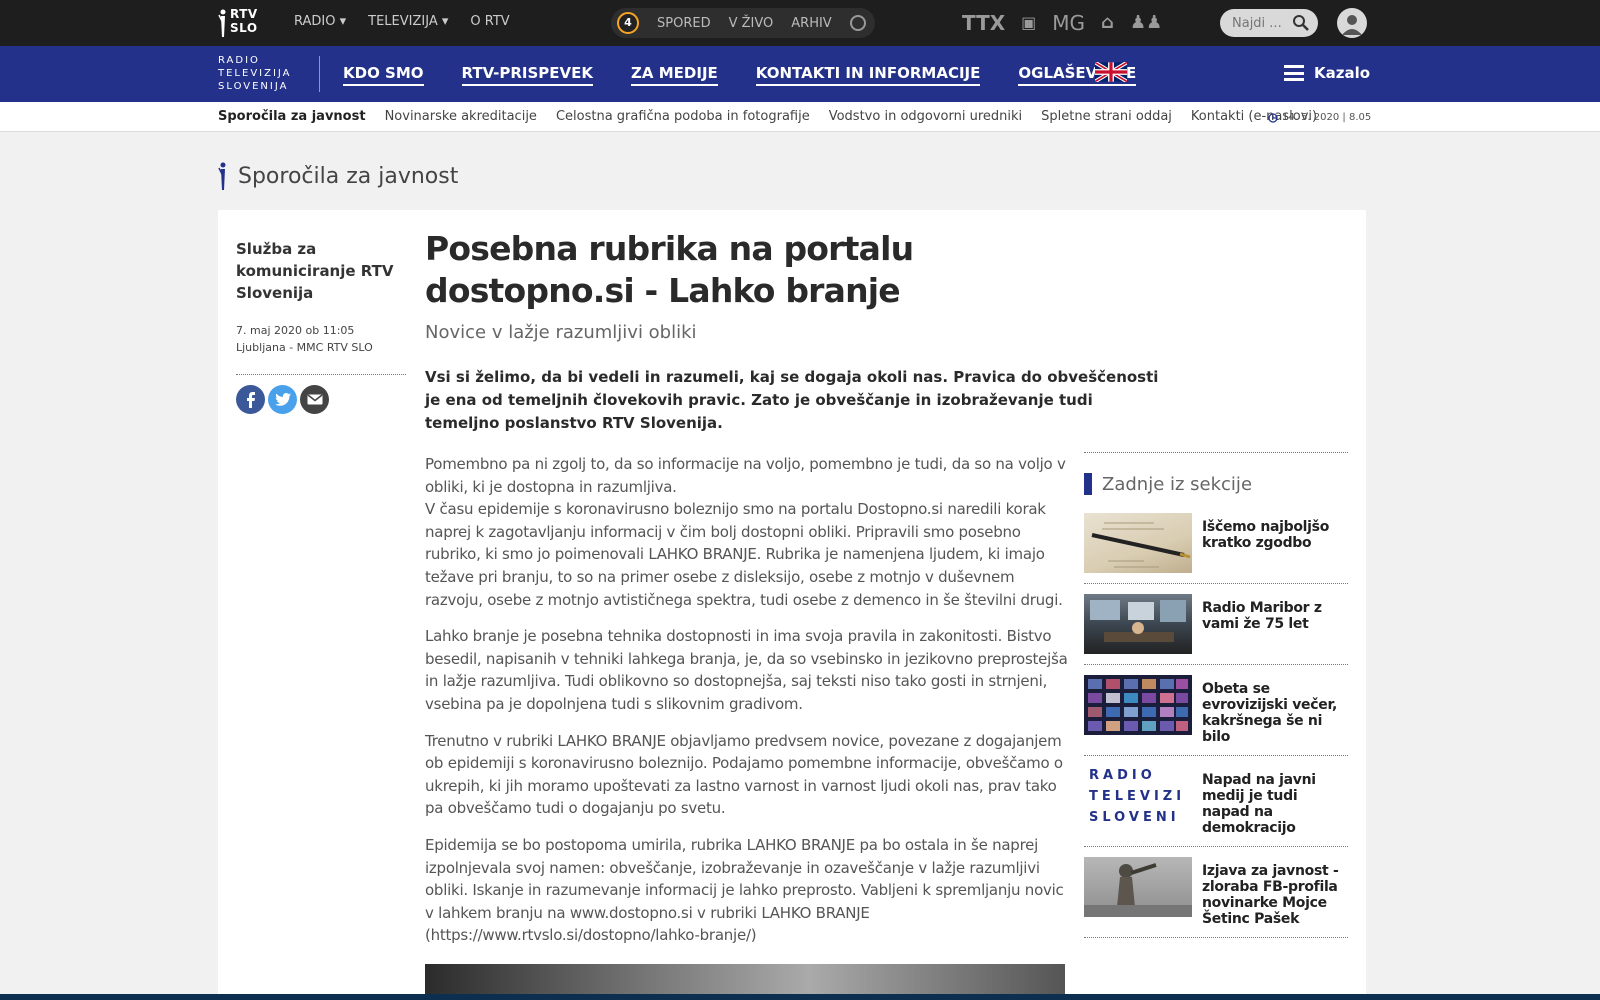 The width and height of the screenshot is (1600, 1000). What do you see at coordinates (1028, 23) in the screenshot?
I see `otv-icon: ▣` at bounding box center [1028, 23].